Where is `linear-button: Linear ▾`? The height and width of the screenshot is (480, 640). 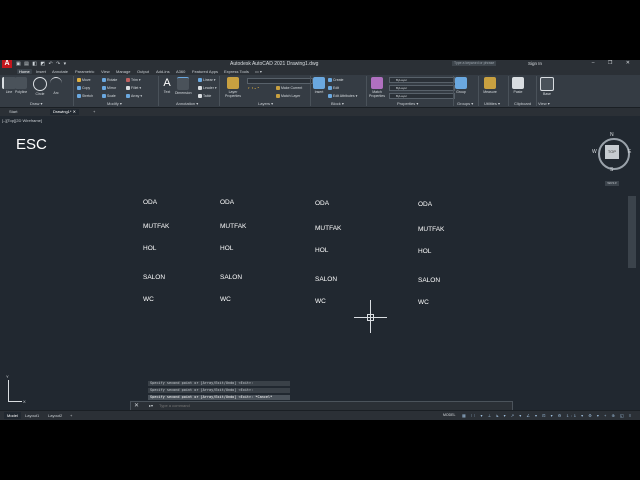 linear-button: Linear ▾ is located at coordinates (206, 80).